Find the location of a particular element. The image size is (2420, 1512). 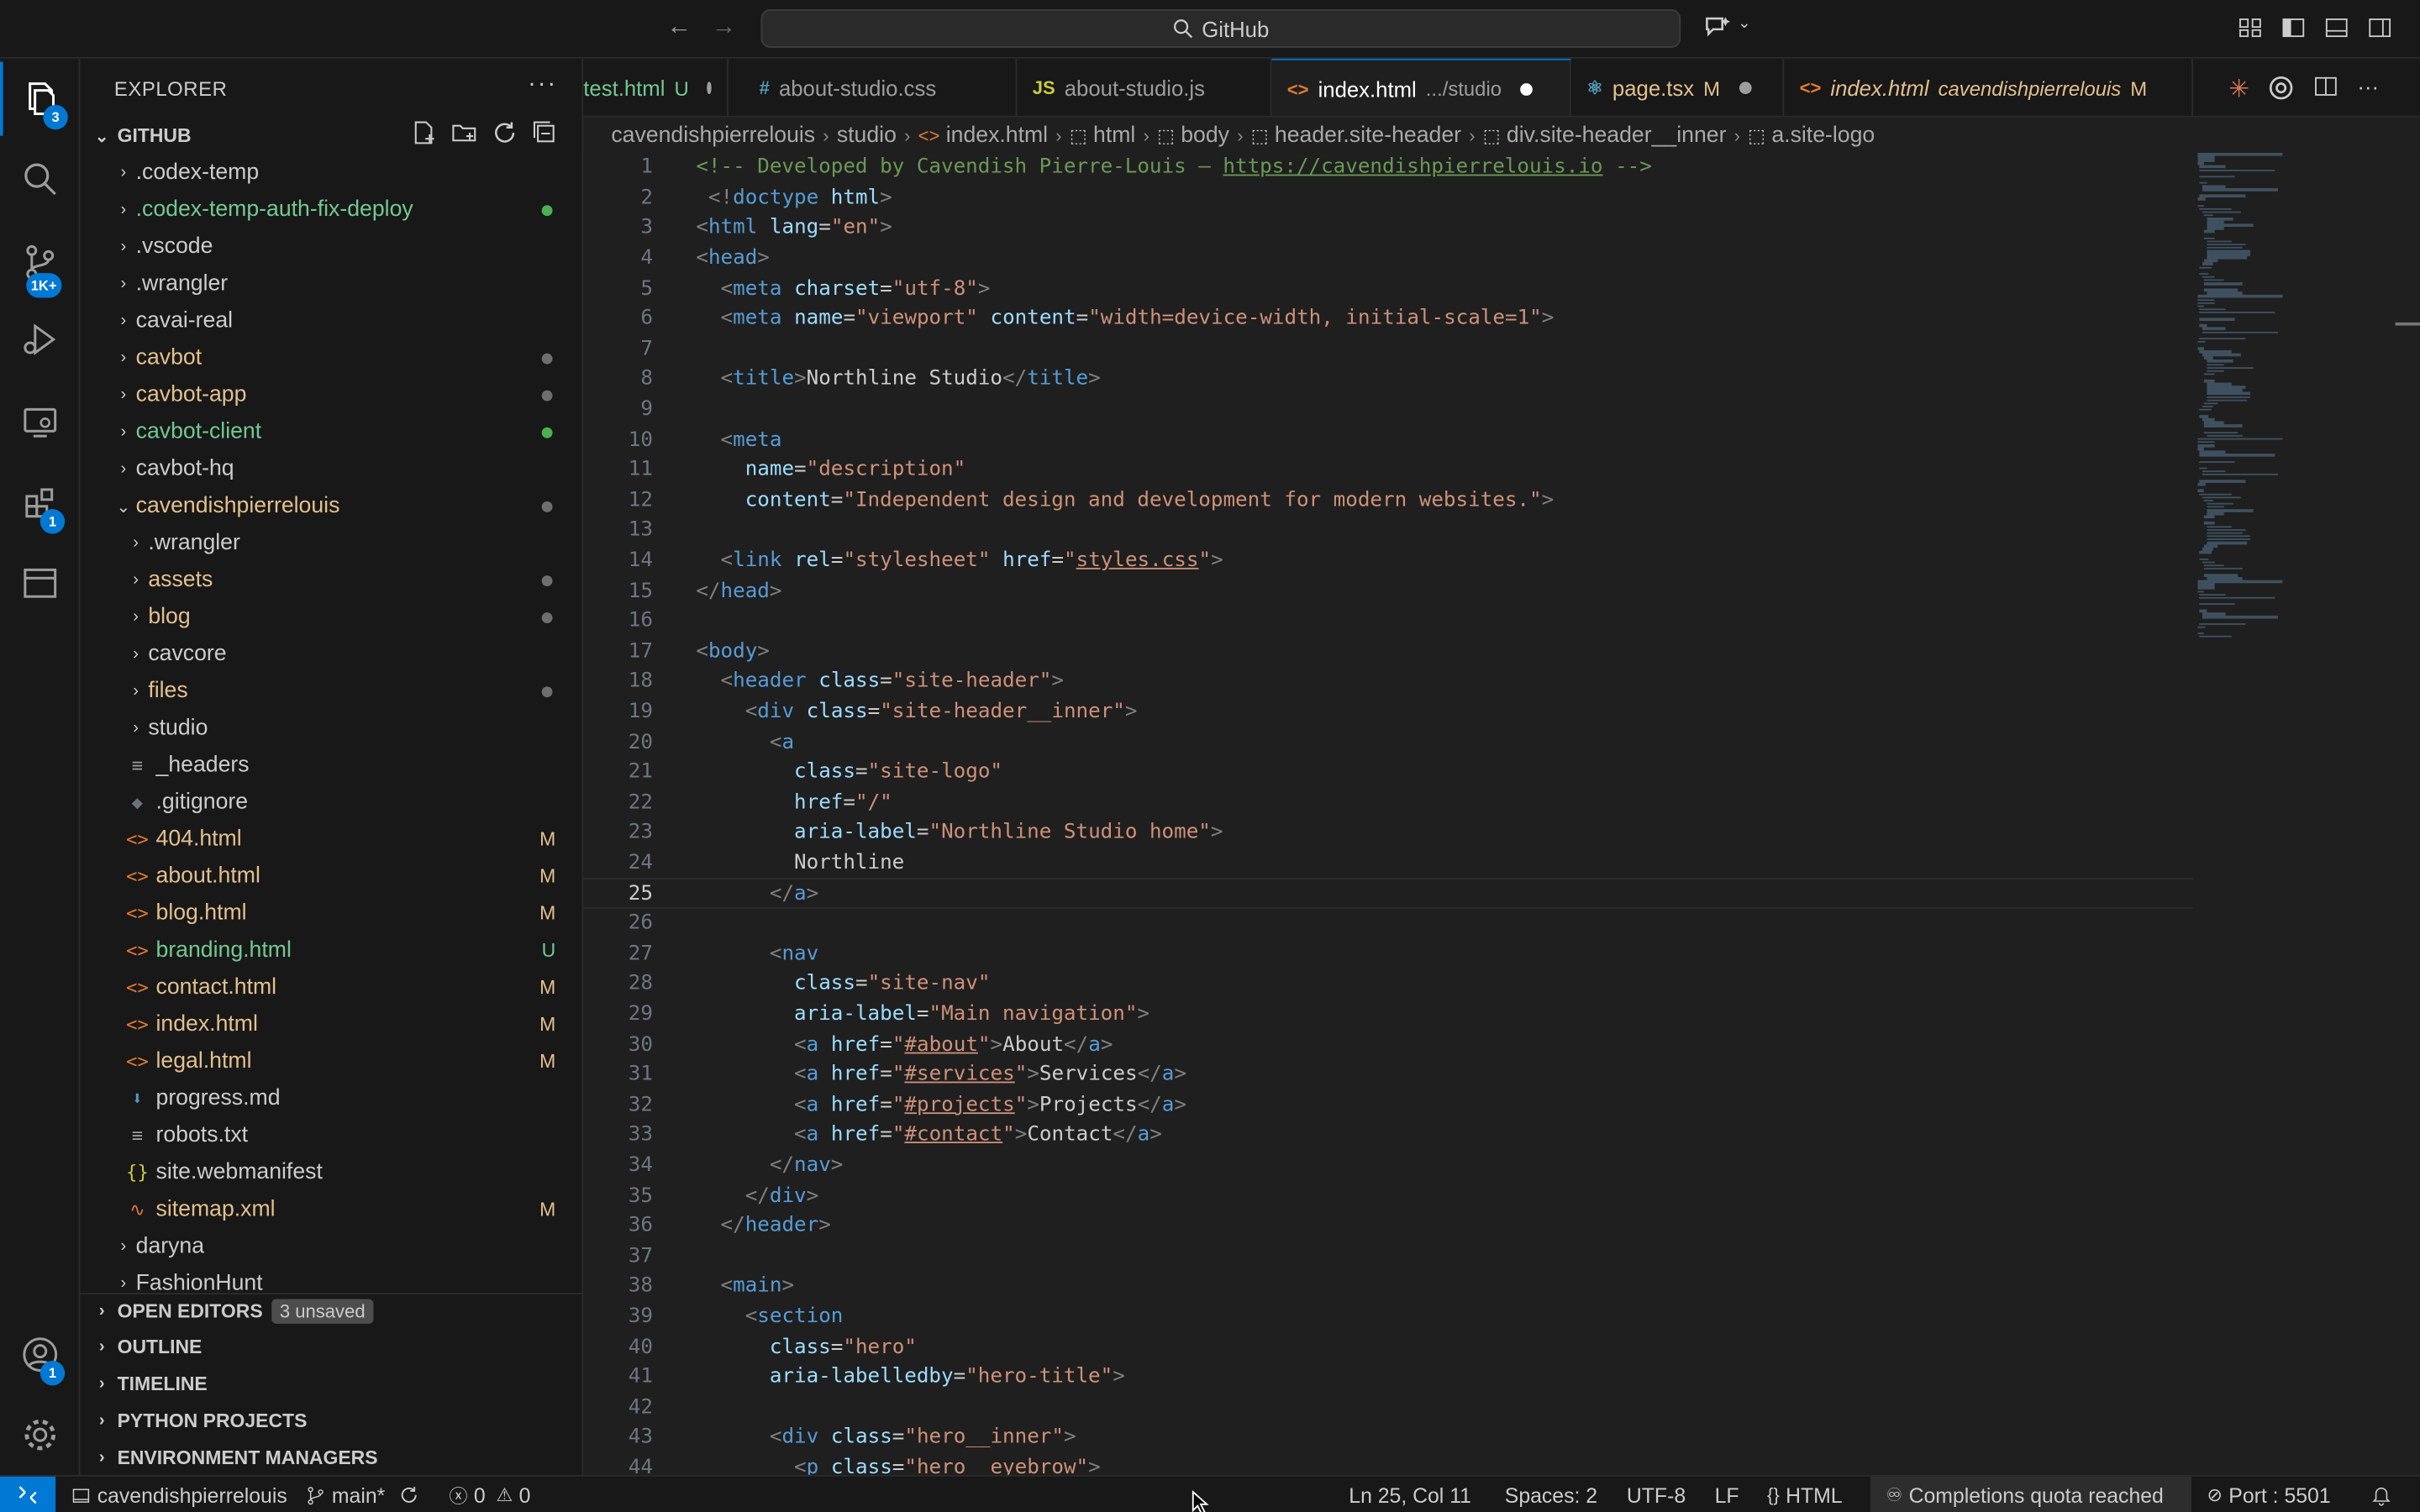

source-control-icon: 1K+ is located at coordinates (40, 262).